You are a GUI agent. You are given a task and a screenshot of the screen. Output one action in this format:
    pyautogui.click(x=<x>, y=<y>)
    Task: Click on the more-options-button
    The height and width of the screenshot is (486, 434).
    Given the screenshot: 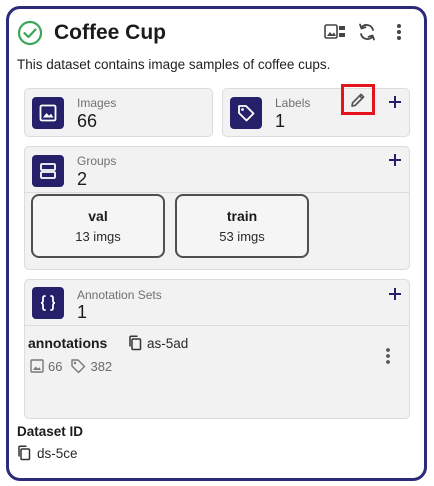 What is the action you would take?
    pyautogui.click(x=399, y=32)
    